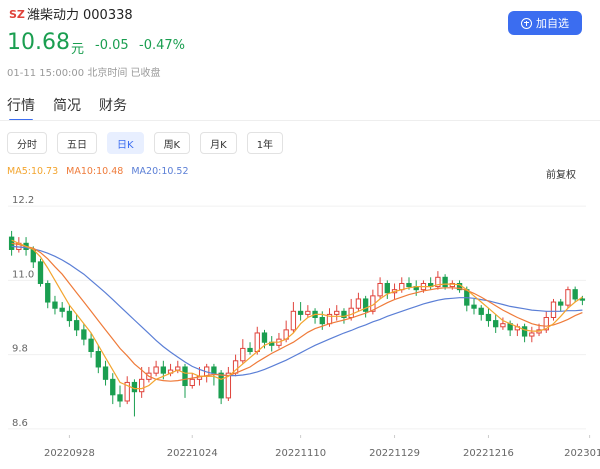 Image resolution: width=600 pixels, height=469 pixels. Describe the element at coordinates (113, 108) in the screenshot. I see `tab-finance: 财务` at that location.